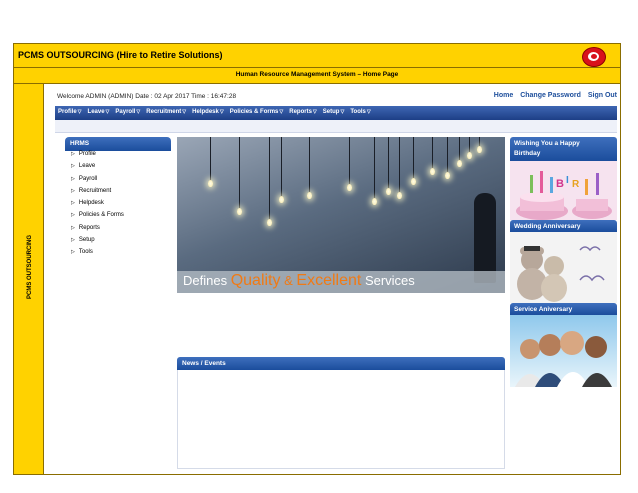 The width and height of the screenshot is (638, 493). What do you see at coordinates (118, 182) in the screenshot?
I see `hrms-item-payroll: ▷ Payroll` at bounding box center [118, 182].